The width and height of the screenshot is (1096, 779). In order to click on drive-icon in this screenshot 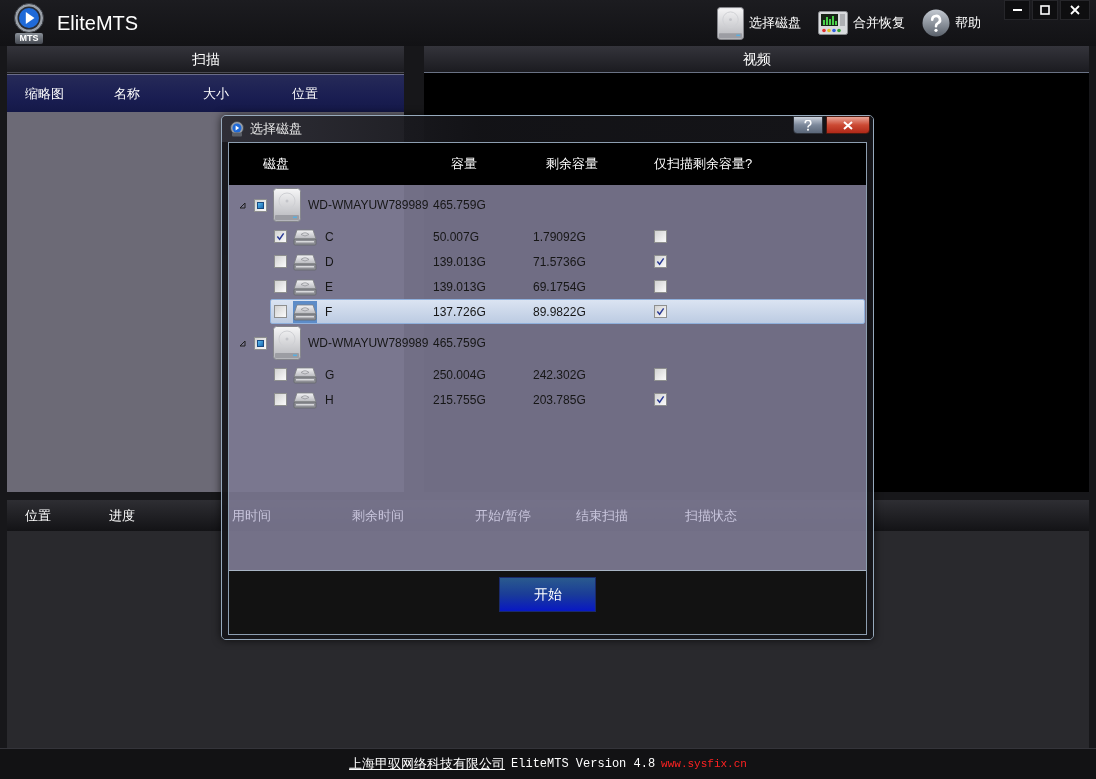, I will do `click(305, 311)`.